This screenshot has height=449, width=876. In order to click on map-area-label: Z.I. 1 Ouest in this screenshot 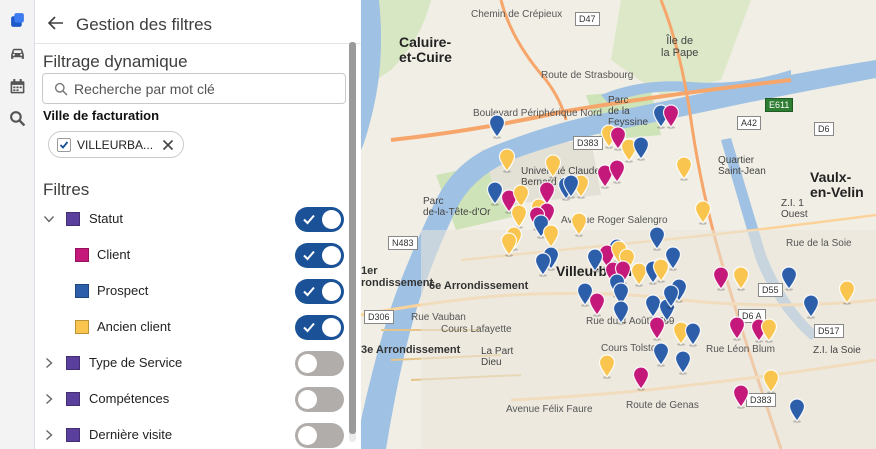, I will do `click(794, 209)`.